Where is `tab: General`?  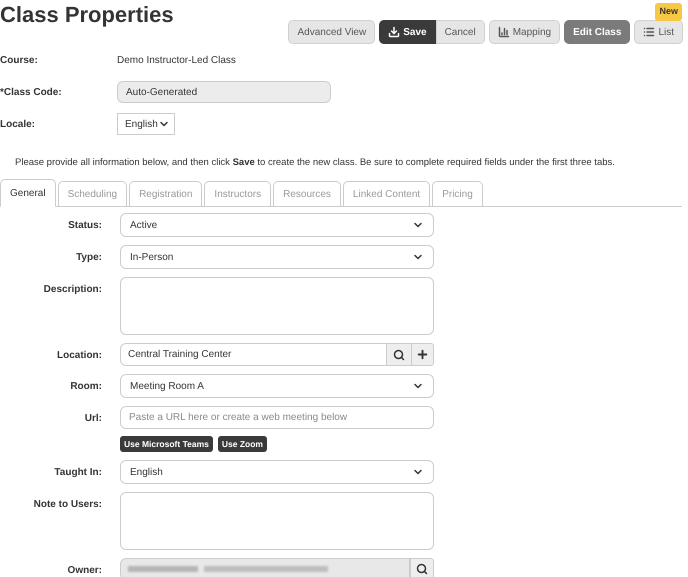
tab: General is located at coordinates (28, 193).